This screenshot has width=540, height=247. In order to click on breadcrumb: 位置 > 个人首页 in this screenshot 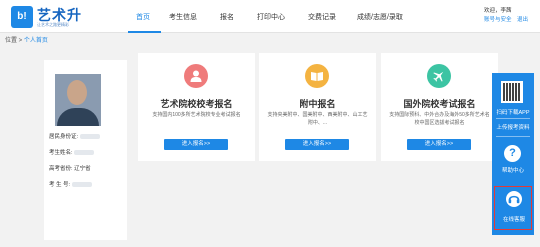, I will do `click(26, 39)`.